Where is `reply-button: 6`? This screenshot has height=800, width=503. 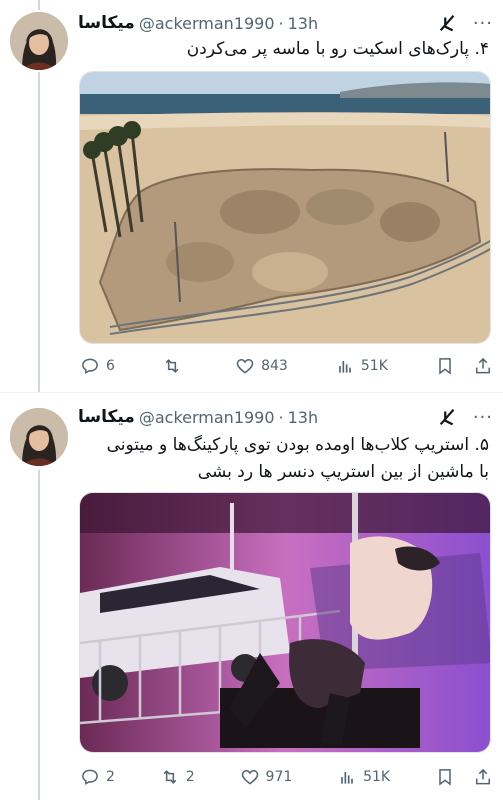 reply-button: 6 is located at coordinates (97, 366).